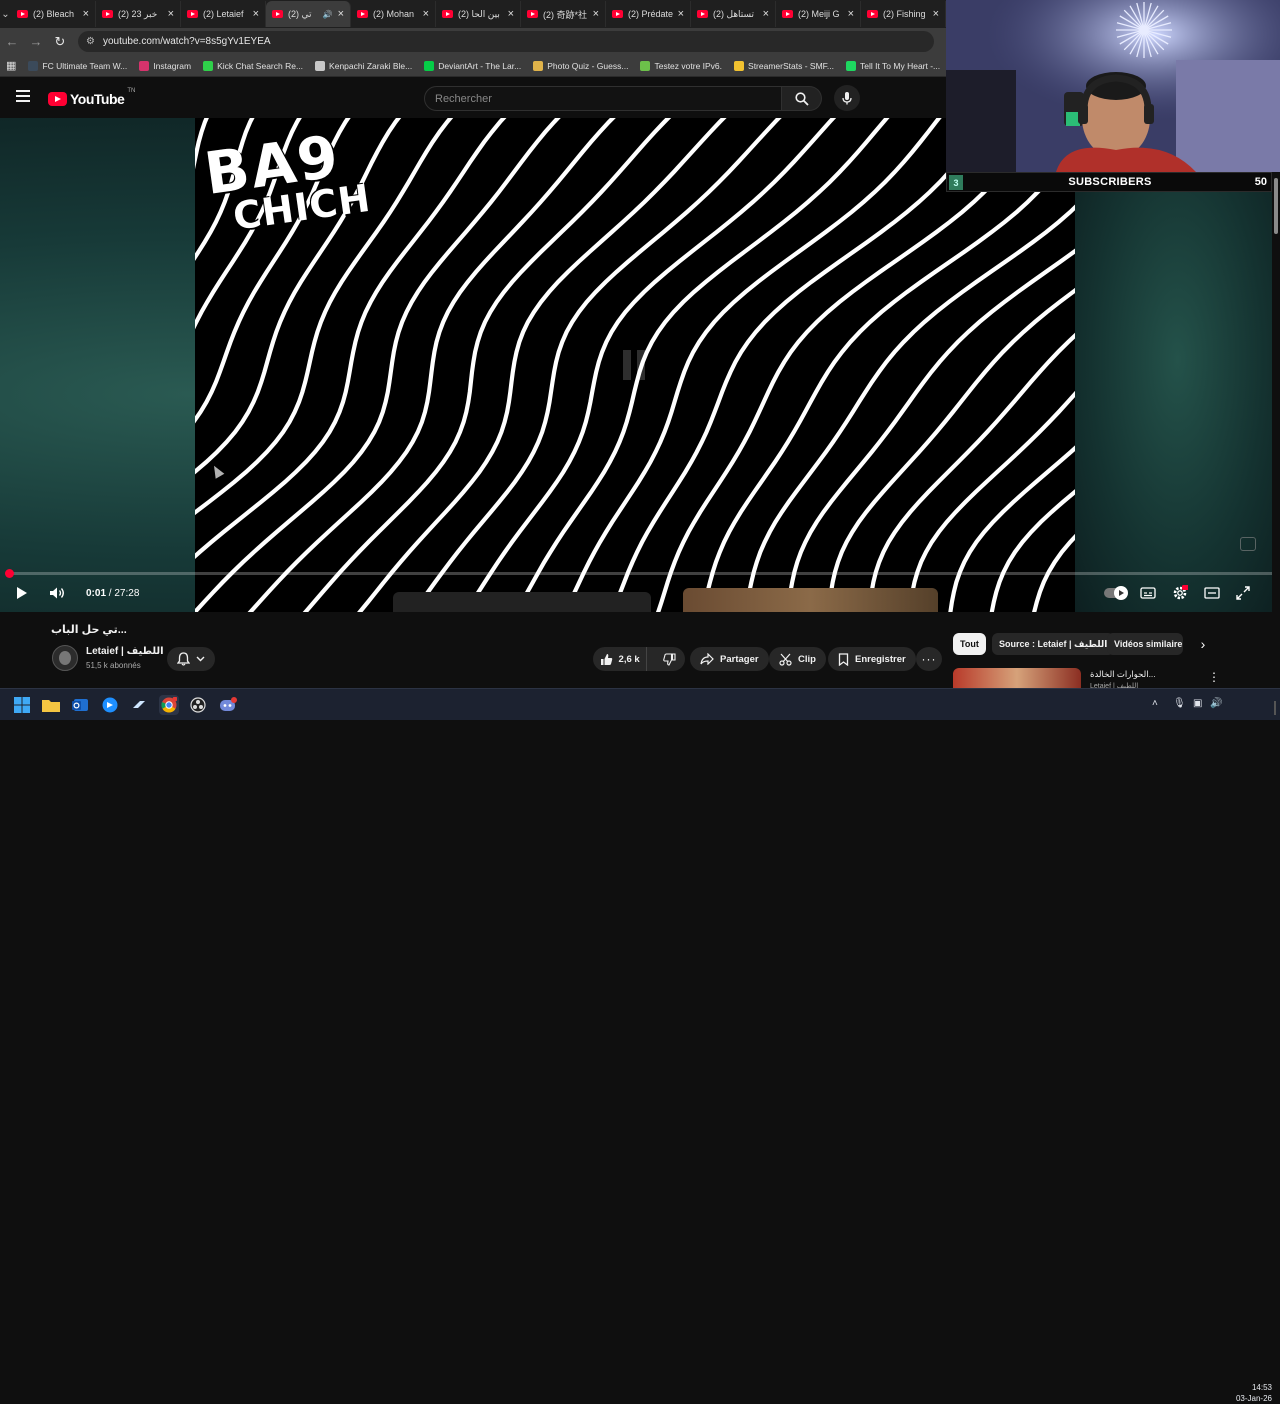  What do you see at coordinates (903, 14) in the screenshot?
I see `browser-tab: (2) Fishing ×` at bounding box center [903, 14].